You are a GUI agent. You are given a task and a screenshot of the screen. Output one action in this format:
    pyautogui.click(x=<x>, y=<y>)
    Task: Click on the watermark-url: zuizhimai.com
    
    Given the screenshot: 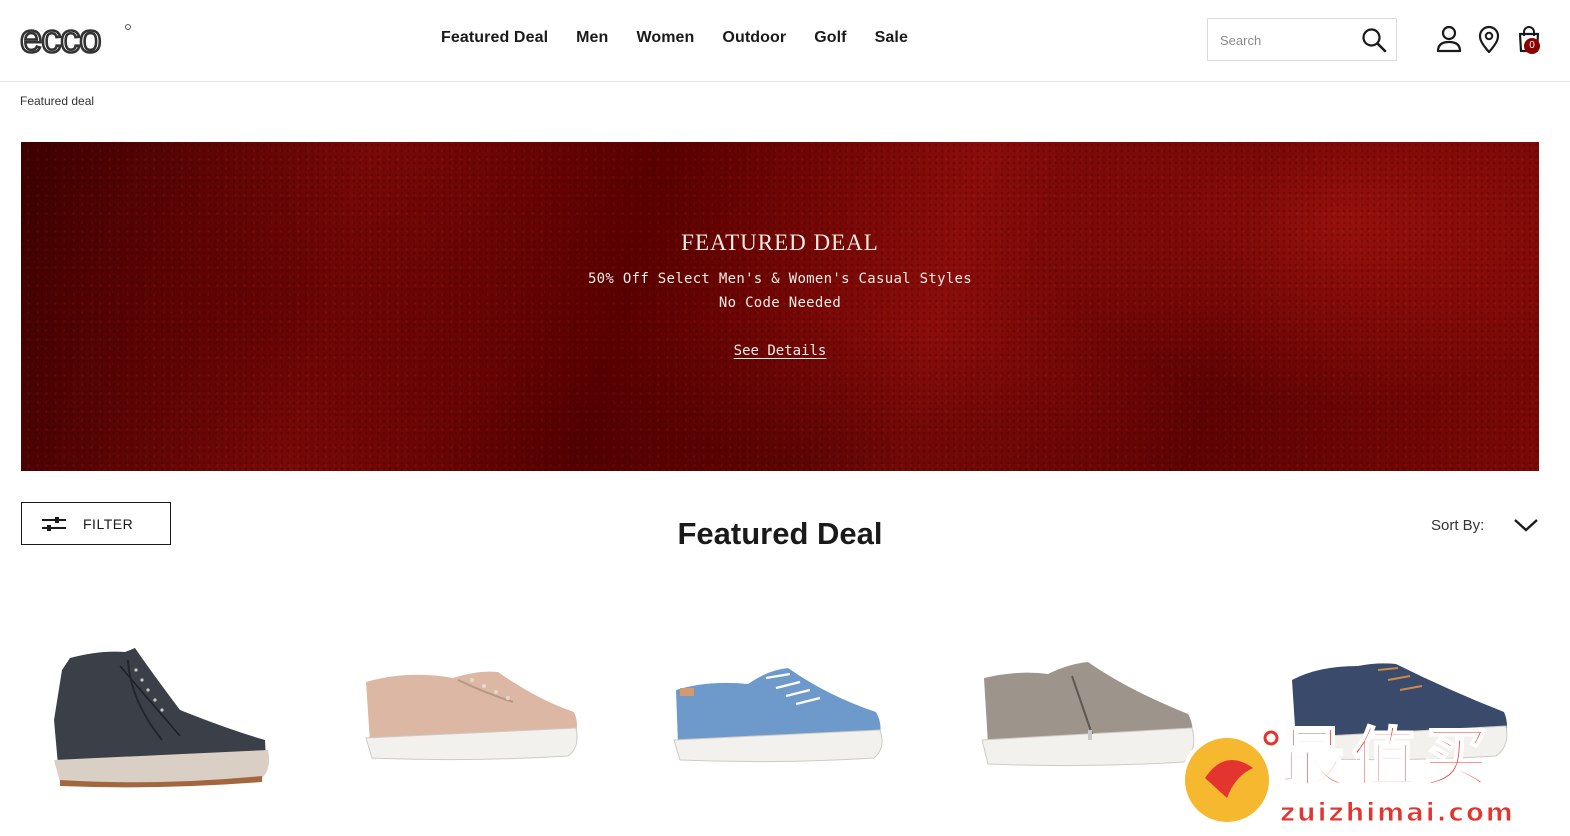 What is the action you would take?
    pyautogui.click(x=1397, y=813)
    